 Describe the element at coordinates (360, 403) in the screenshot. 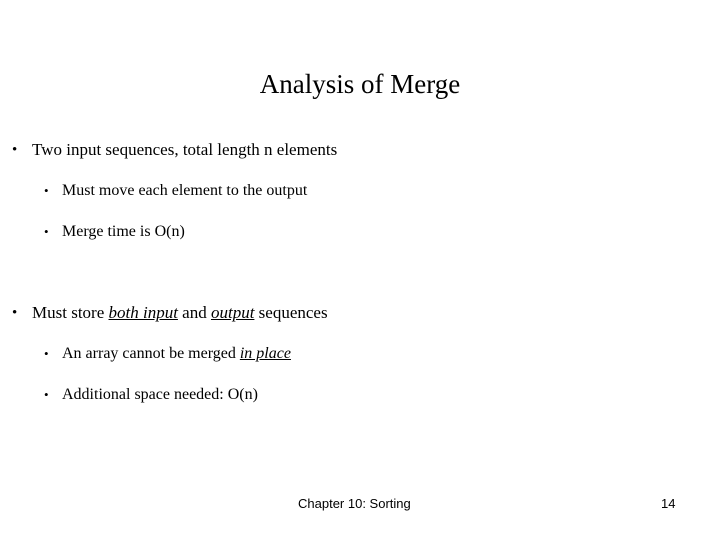

I see `bullet-item-level-2: • Additional space needed: O(n)` at that location.